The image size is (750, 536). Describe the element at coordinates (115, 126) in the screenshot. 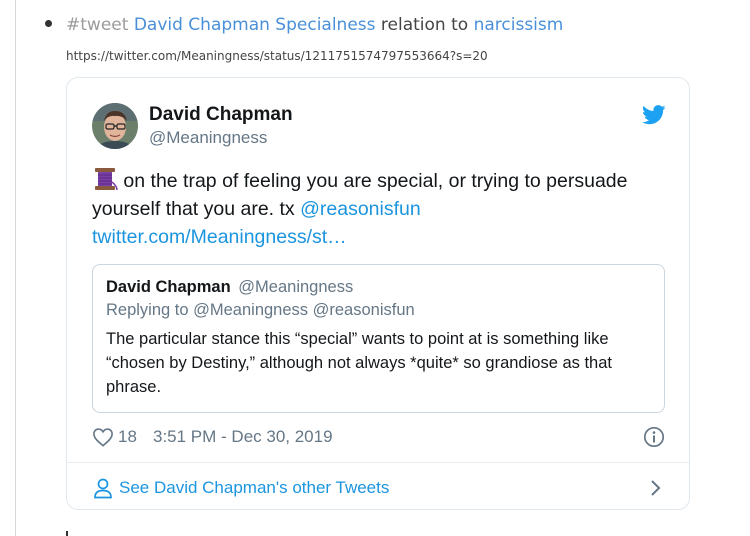

I see `avatar` at that location.